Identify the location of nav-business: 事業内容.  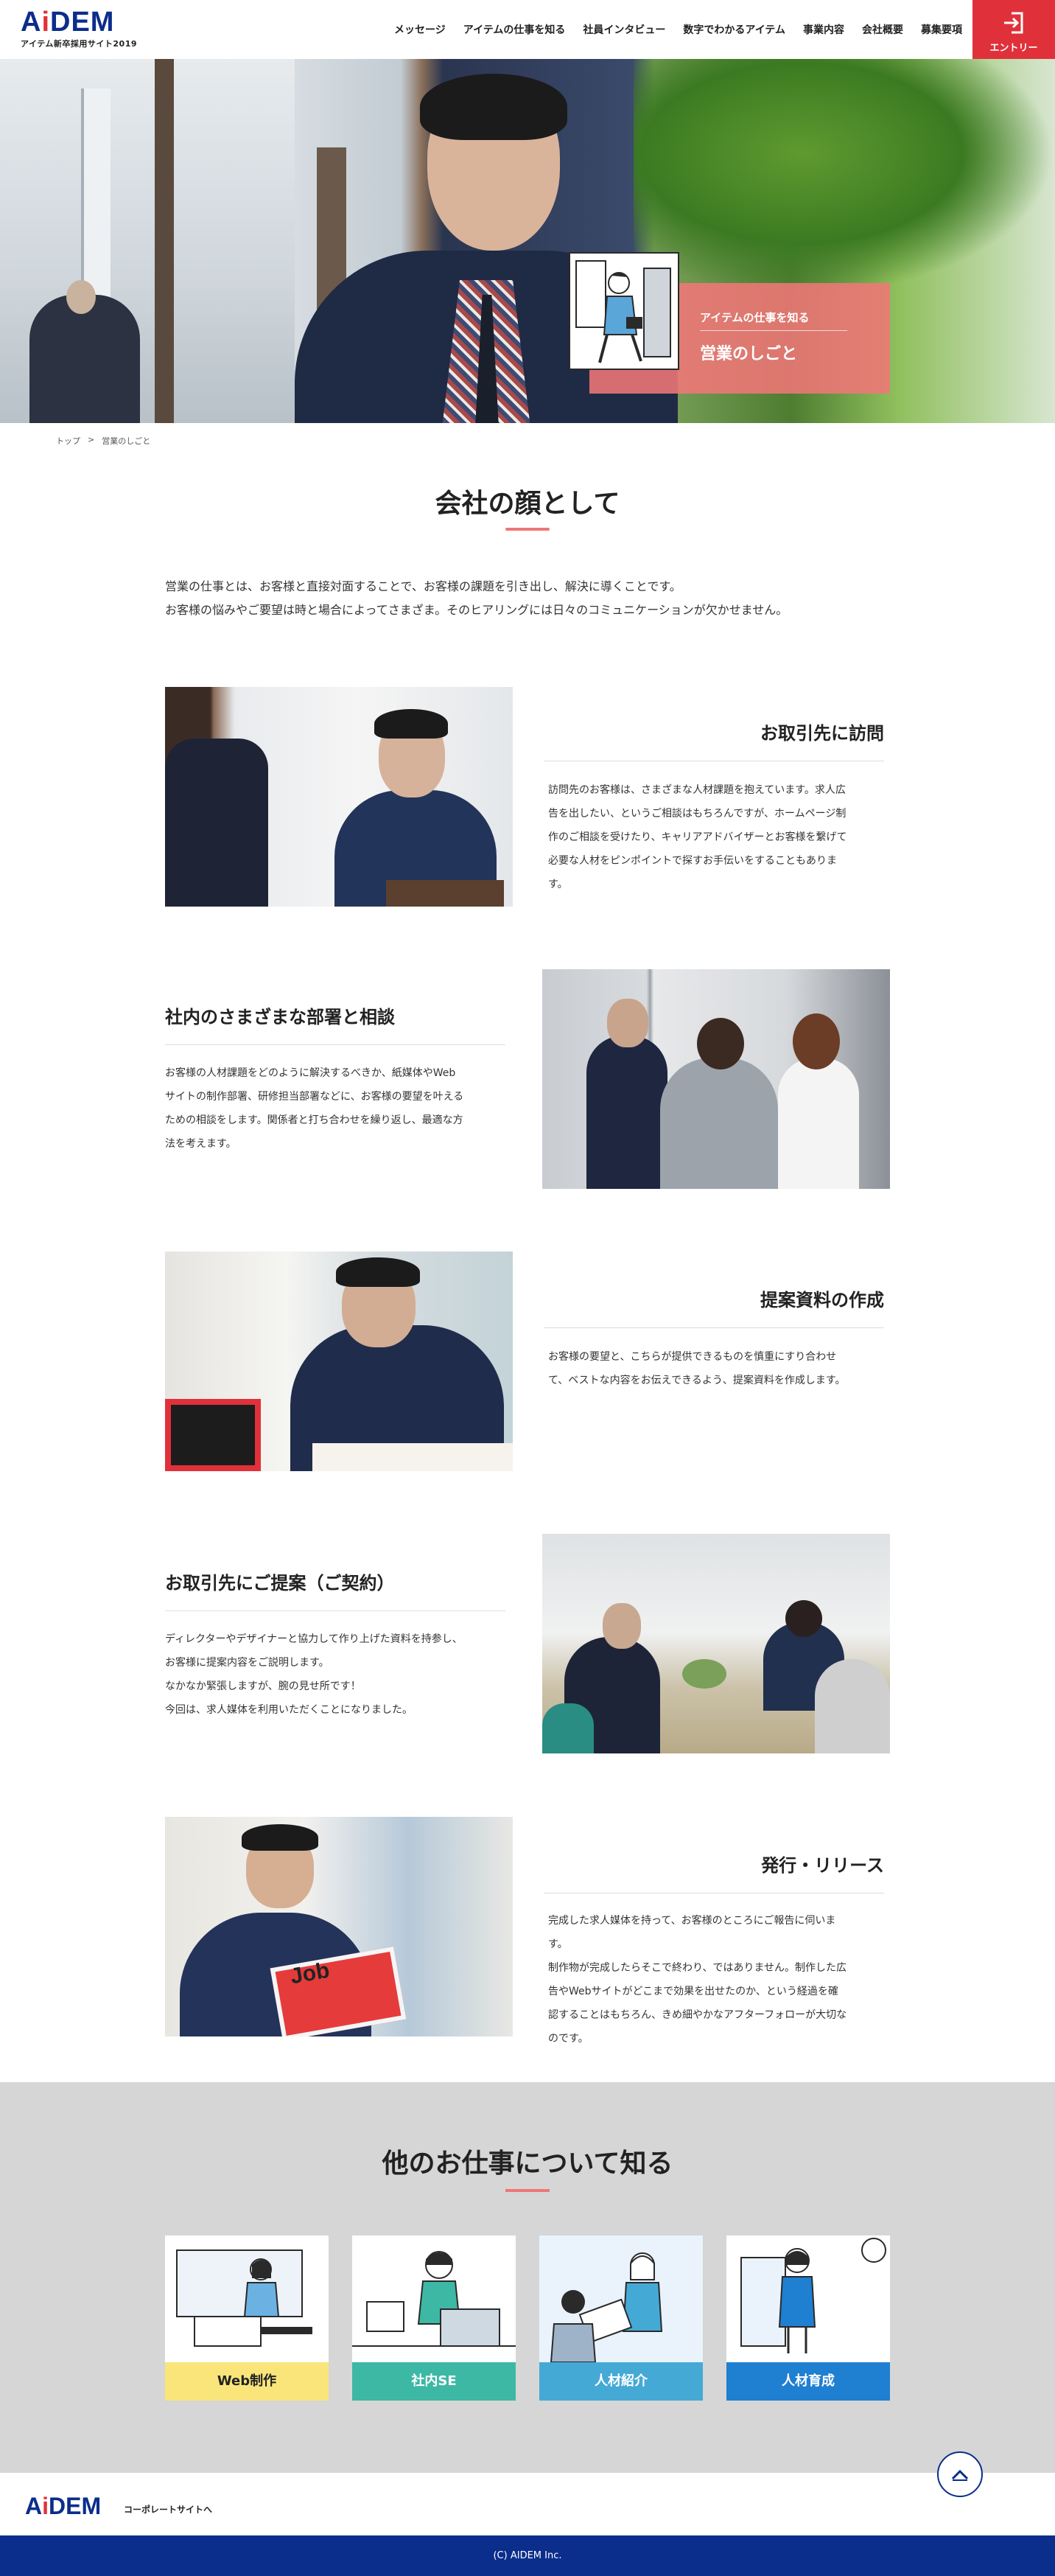
(823, 29).